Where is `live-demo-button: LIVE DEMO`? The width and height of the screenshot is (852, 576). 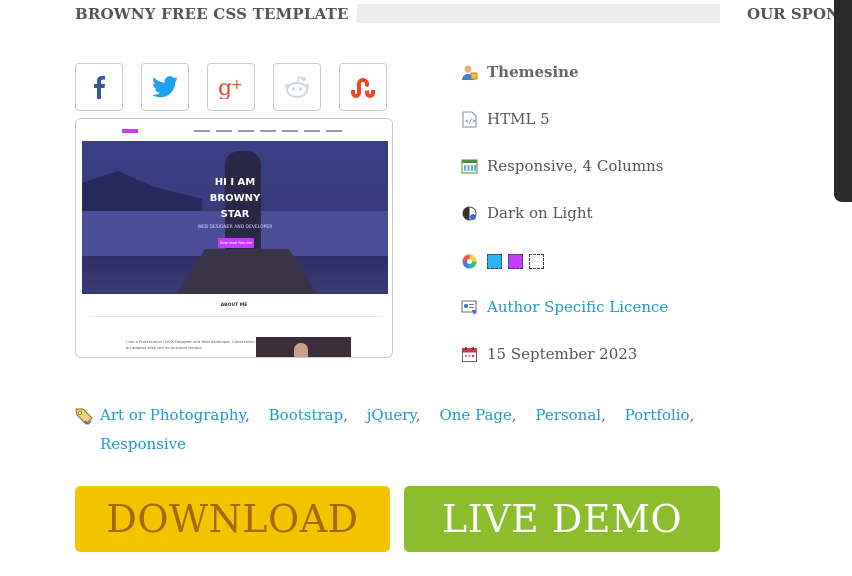 live-demo-button: LIVE DEMO is located at coordinates (562, 519).